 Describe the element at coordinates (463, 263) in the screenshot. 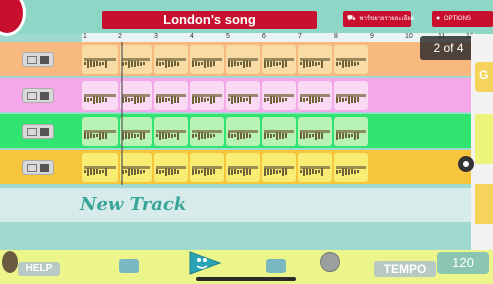

I see `tempo-value: 120` at that location.